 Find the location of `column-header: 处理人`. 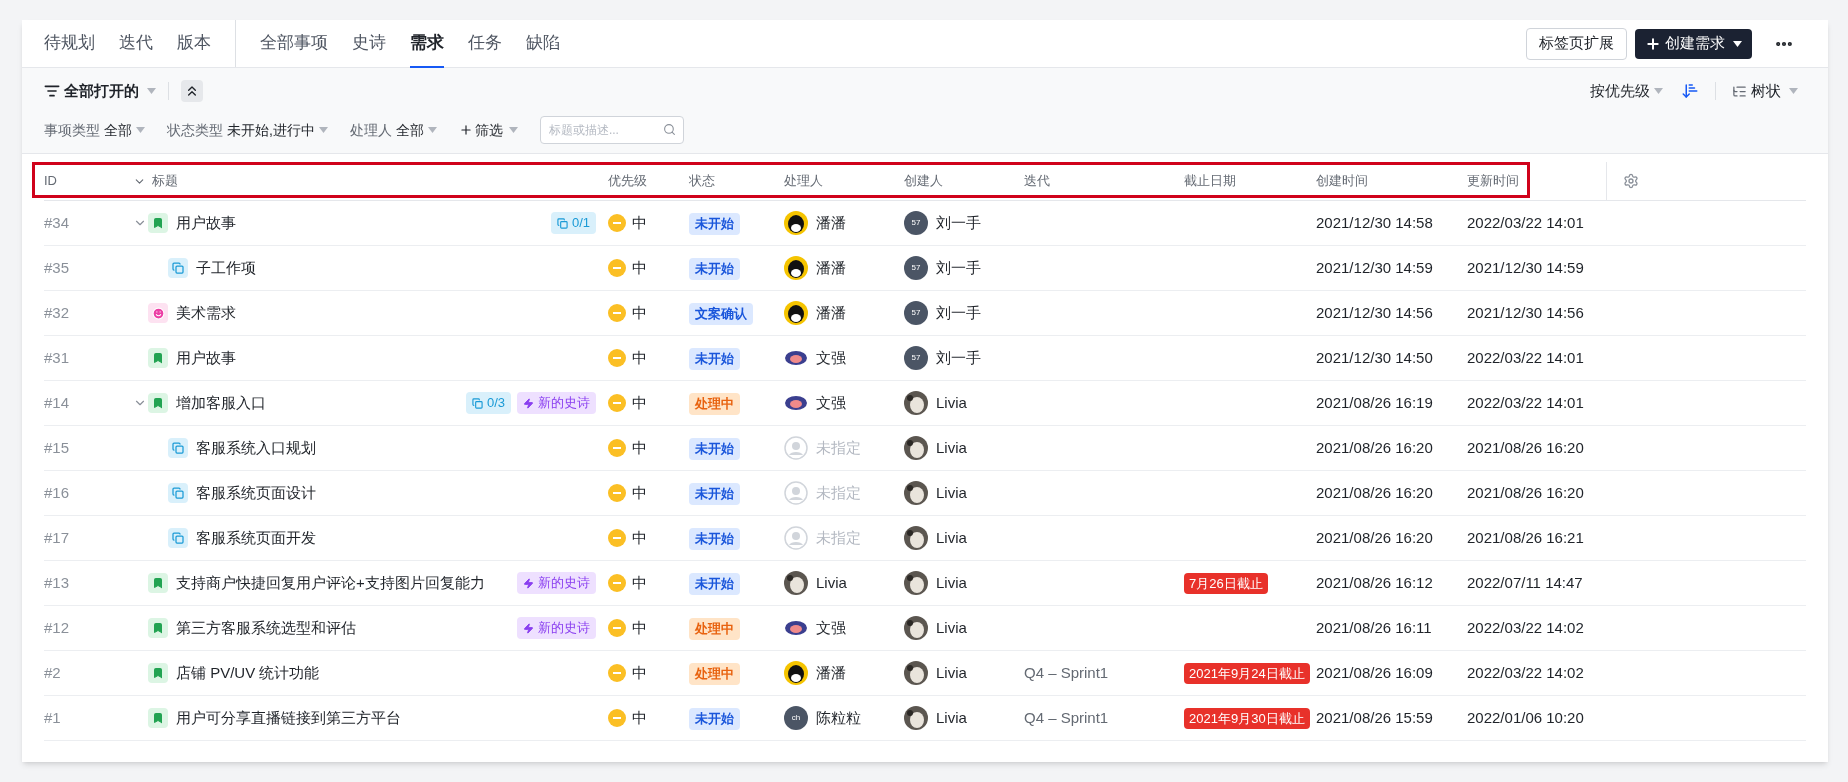

column-header: 处理人 is located at coordinates (844, 181).